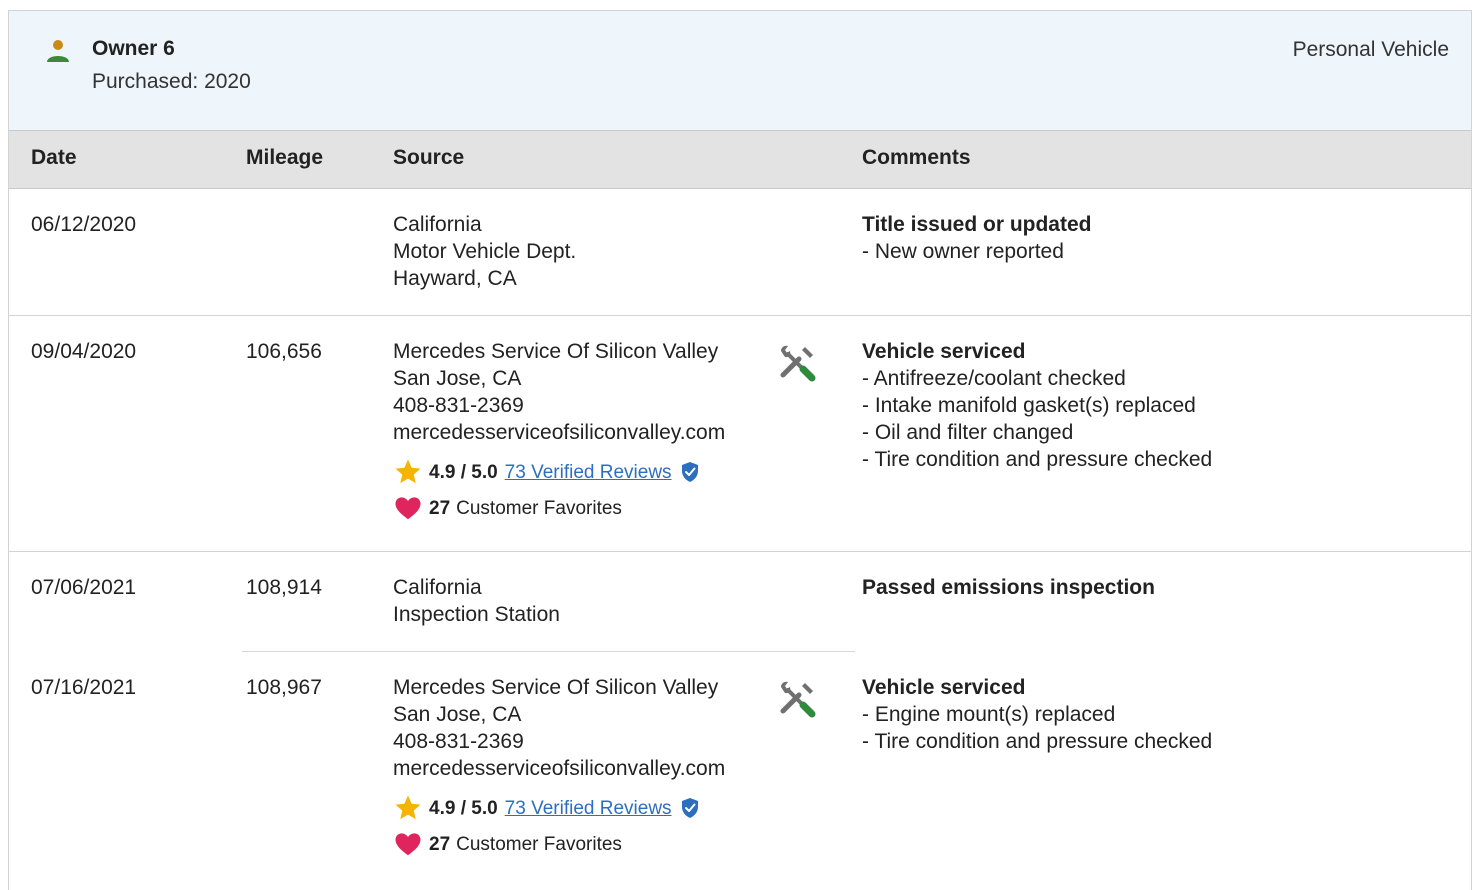 This screenshot has height=890, width=1479. I want to click on comment-item: - Engine mount(s) replaced, so click(989, 714).